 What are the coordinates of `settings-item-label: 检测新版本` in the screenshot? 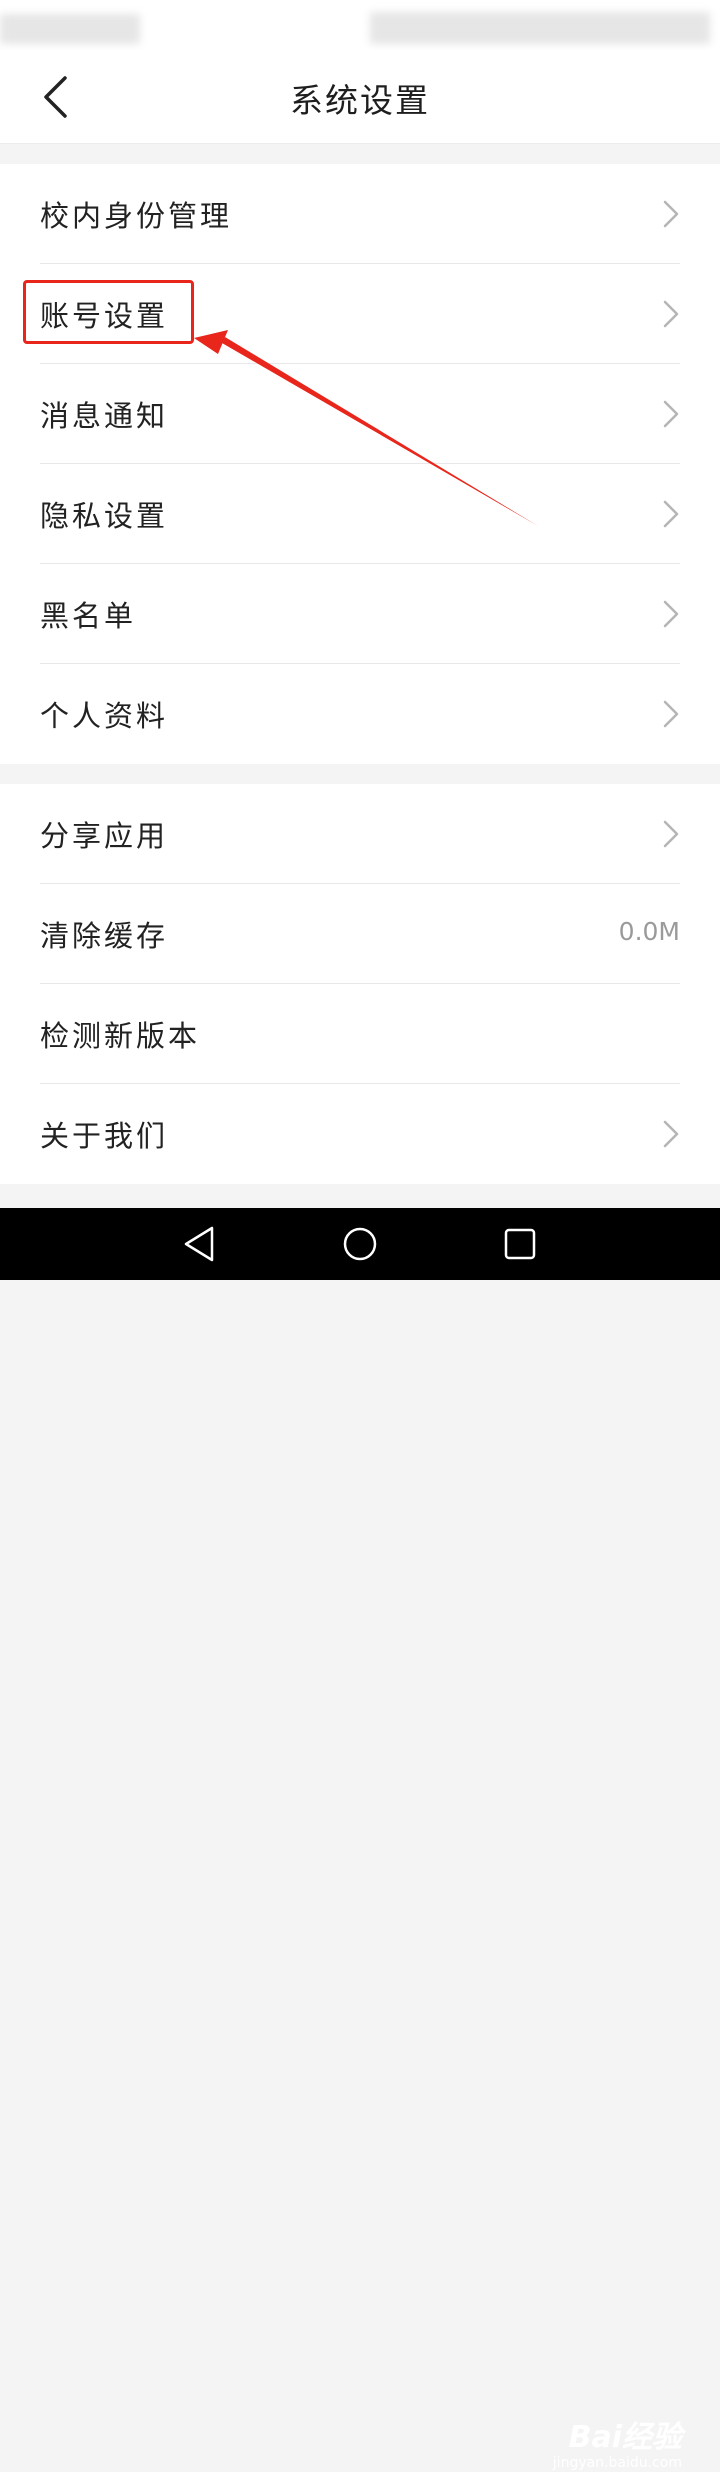 It's located at (120, 1036).